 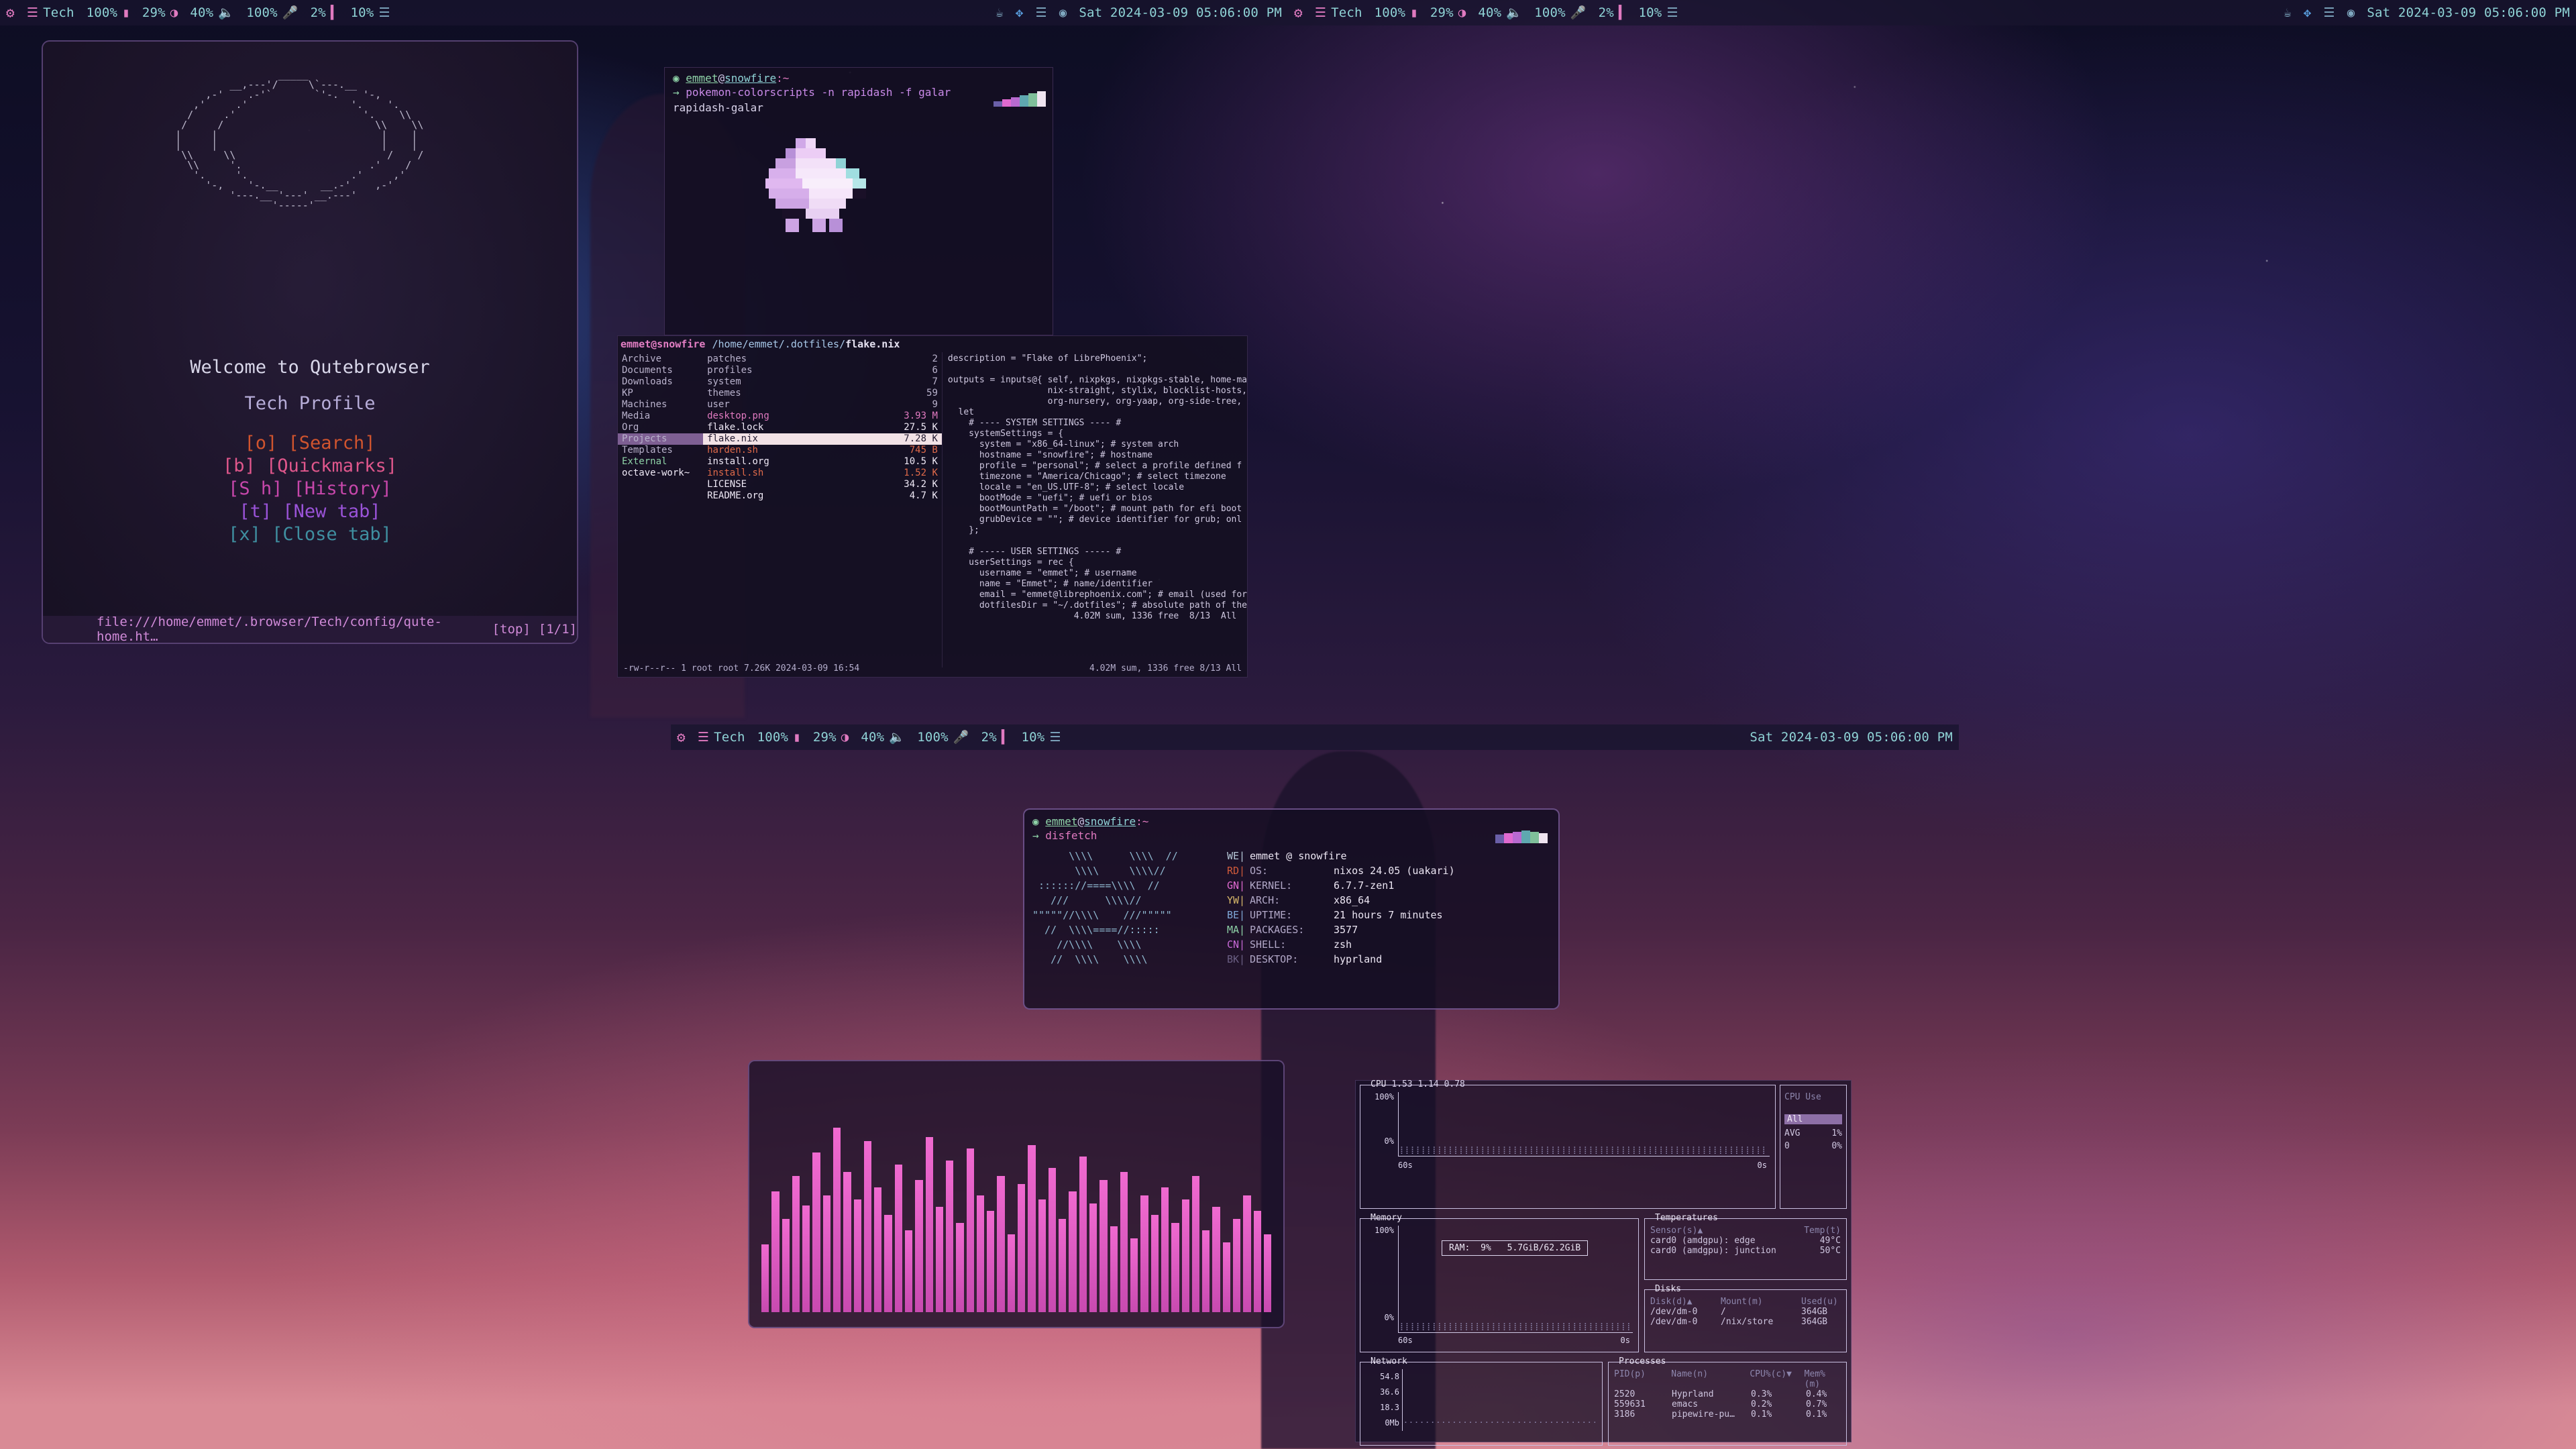 What do you see at coordinates (1063, 12) in the screenshot?
I see `tray-disc-icon: ◉` at bounding box center [1063, 12].